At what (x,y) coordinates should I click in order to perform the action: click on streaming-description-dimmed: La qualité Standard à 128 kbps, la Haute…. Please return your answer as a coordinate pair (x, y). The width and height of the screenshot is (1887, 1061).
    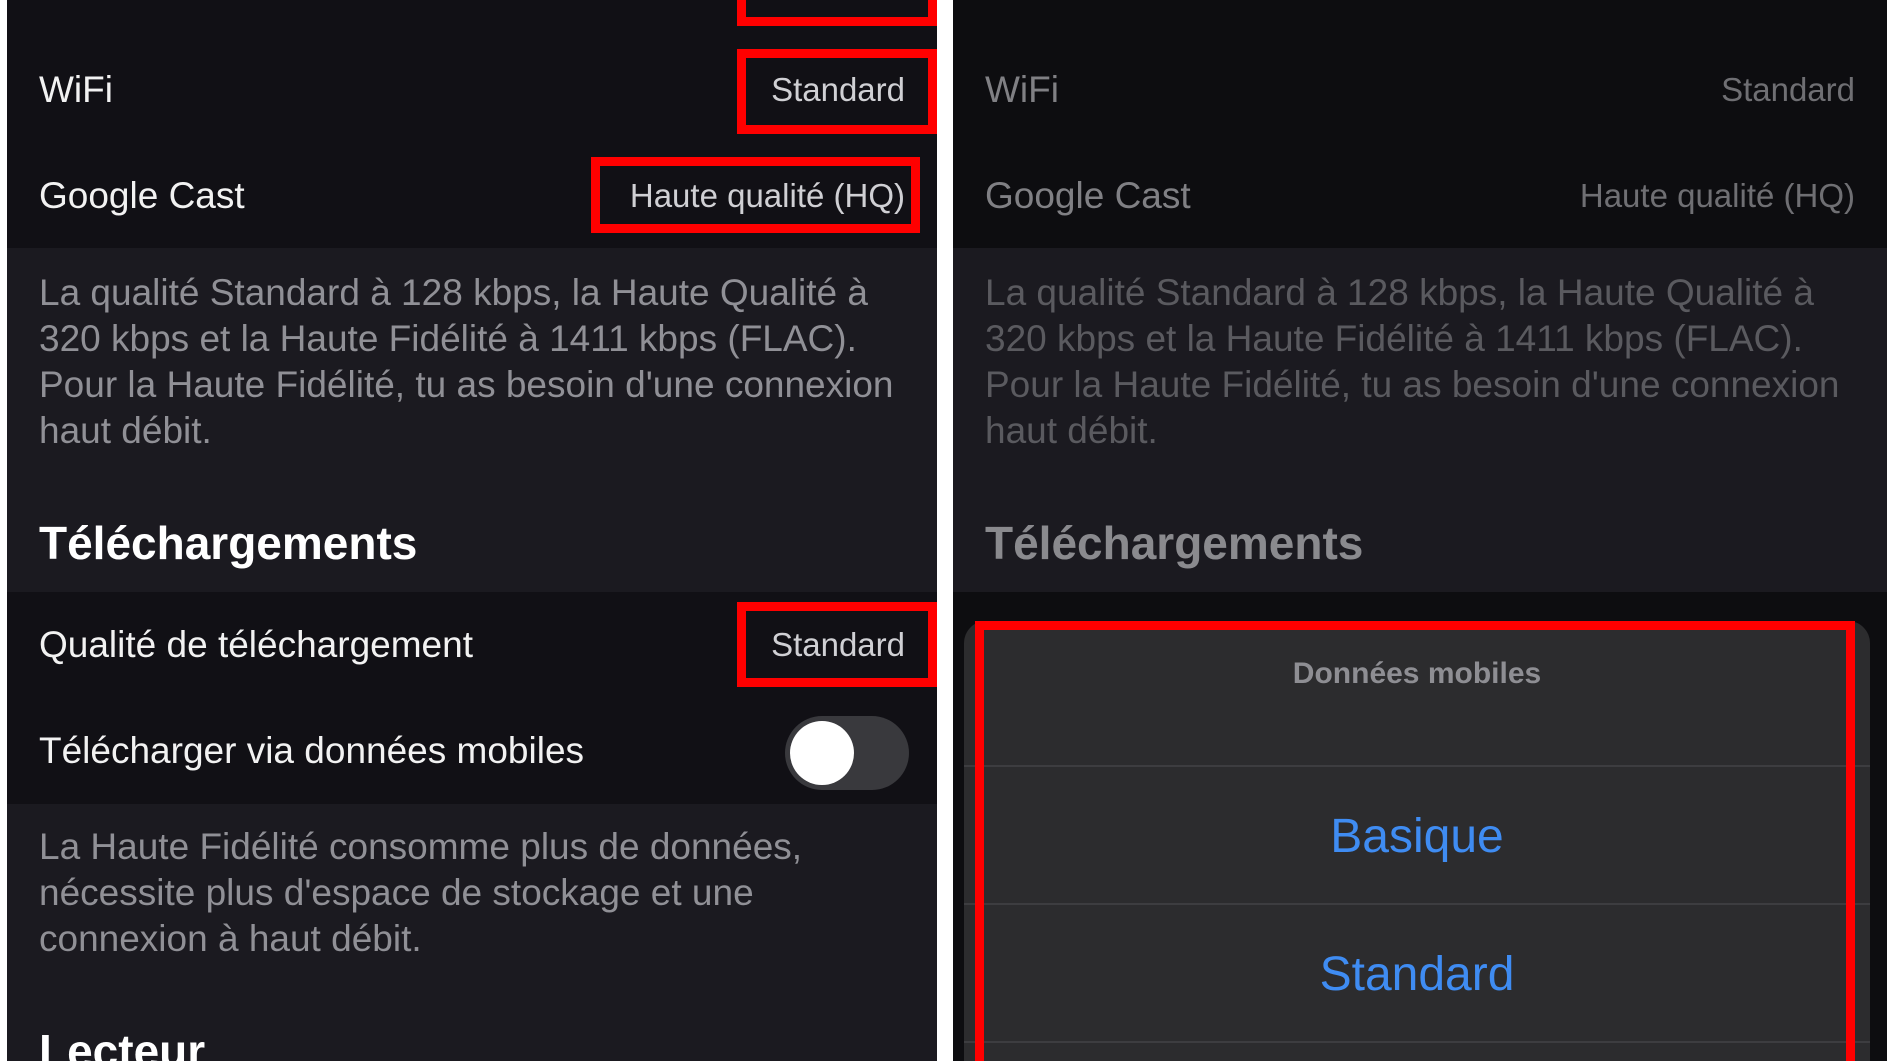
    Looking at the image, I should click on (1412, 361).